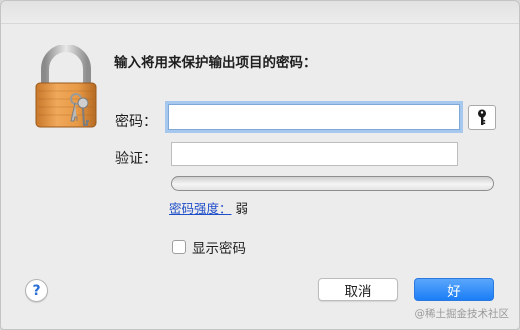 The height and width of the screenshot is (330, 520). I want to click on show-password-row: 显示密码, so click(209, 247).